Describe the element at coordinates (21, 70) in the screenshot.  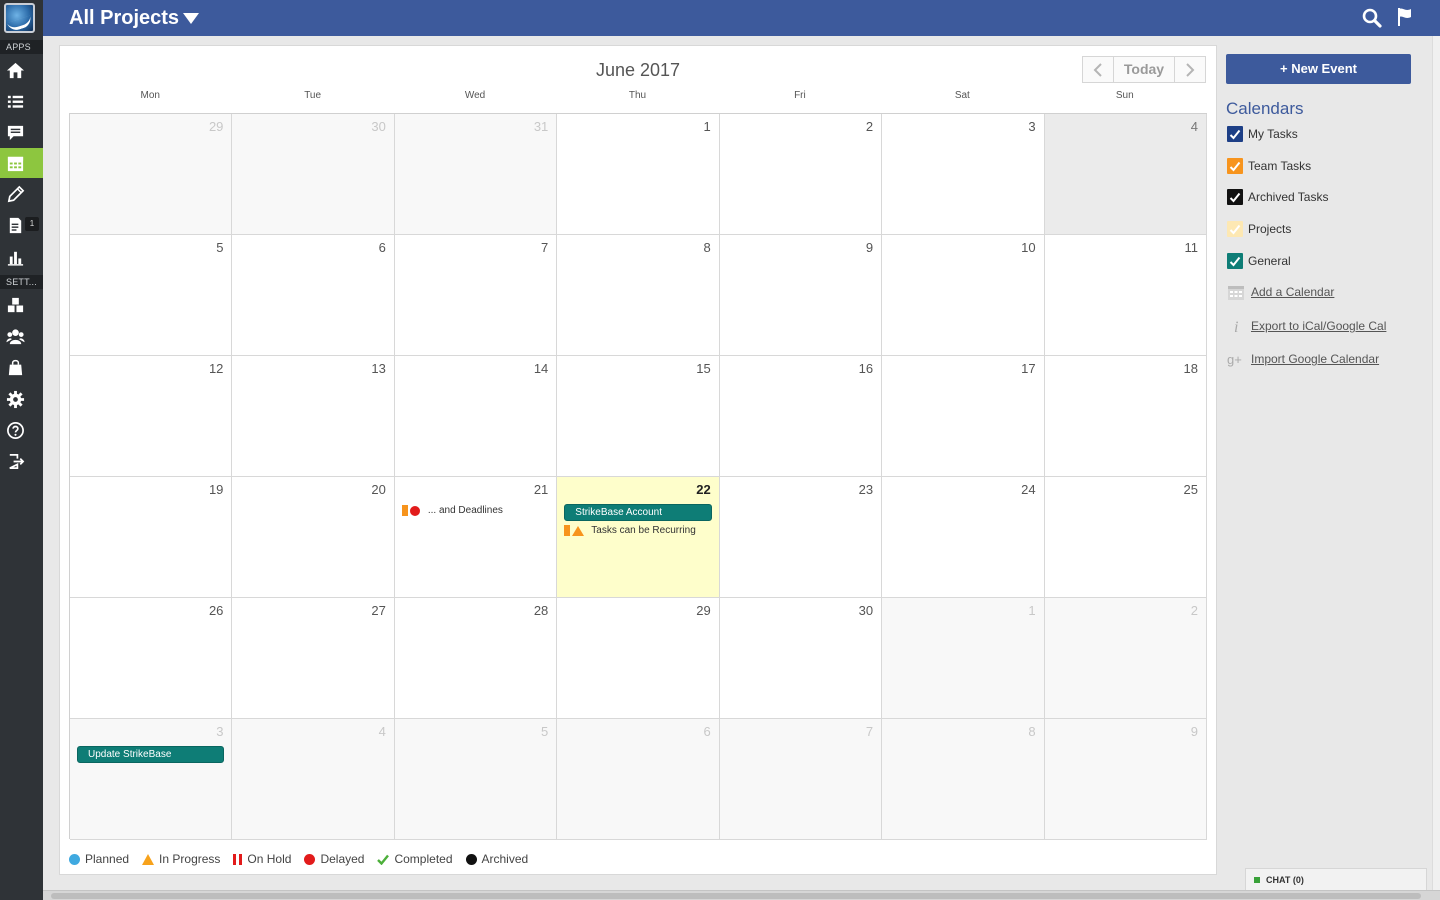
I see `sidebar-item-home` at that location.